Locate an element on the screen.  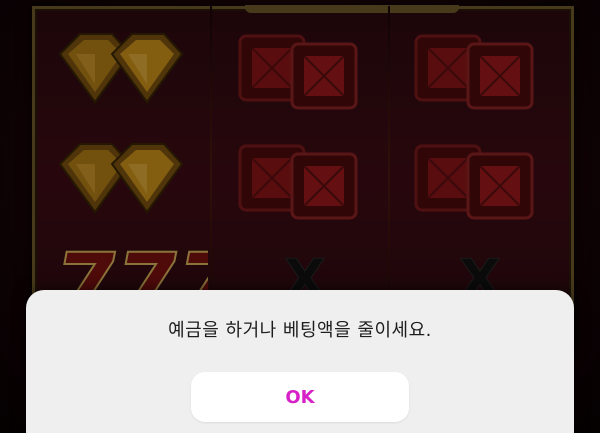
ok-button: OK is located at coordinates (300, 397).